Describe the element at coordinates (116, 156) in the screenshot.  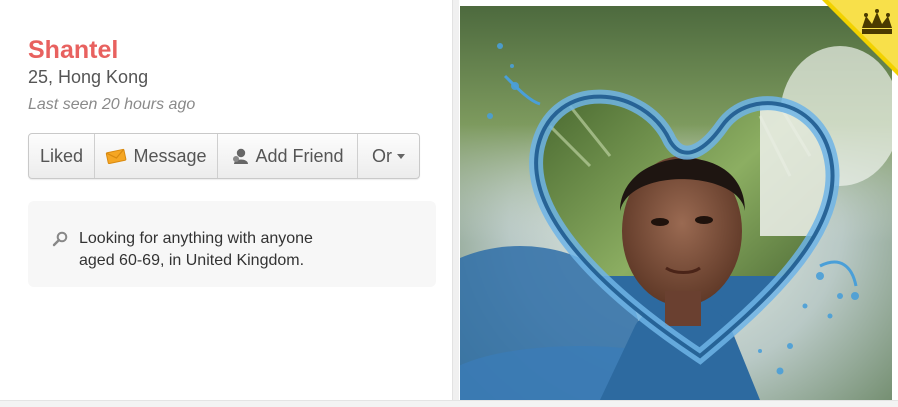
I see `envelope-icon` at that location.